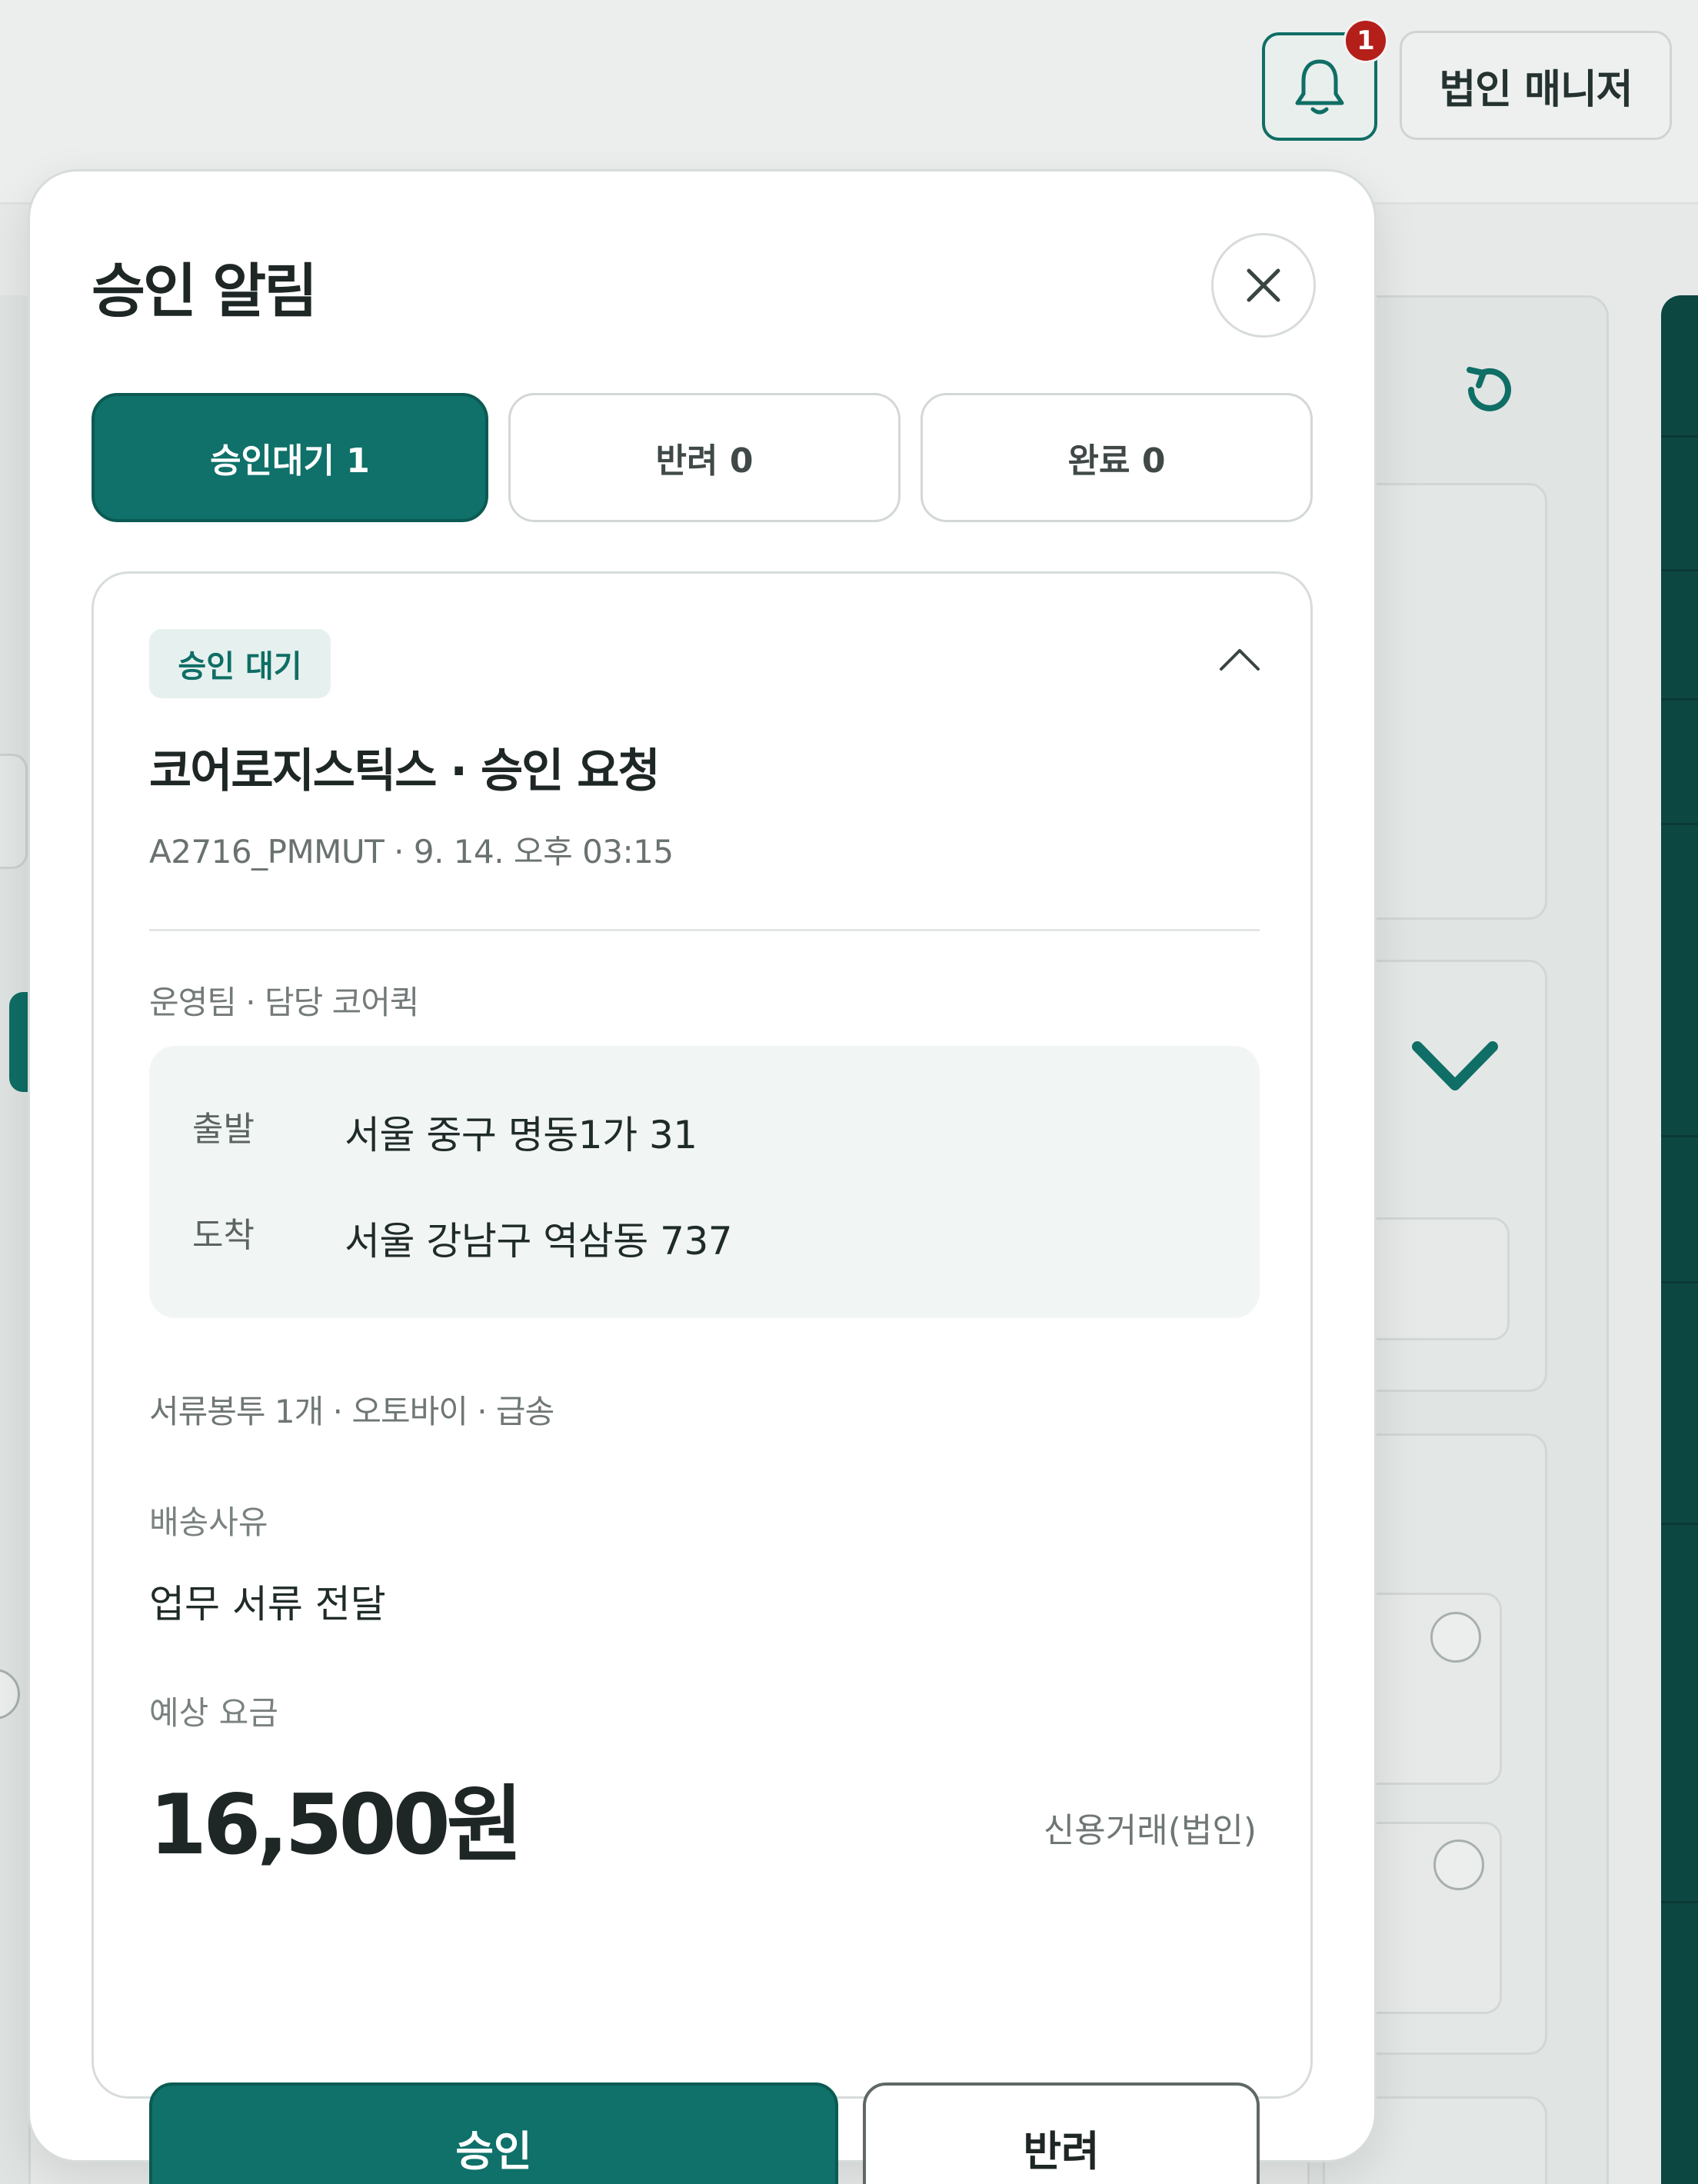 This screenshot has height=2184, width=1698. Describe the element at coordinates (1240, 659) in the screenshot. I see `chevron-up-icon` at that location.